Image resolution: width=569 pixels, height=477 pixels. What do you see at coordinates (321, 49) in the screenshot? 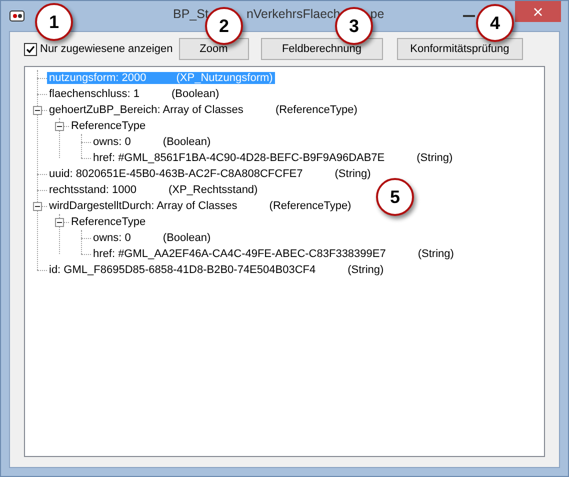
I see `toolbar-button: Feldberechnung` at bounding box center [321, 49].